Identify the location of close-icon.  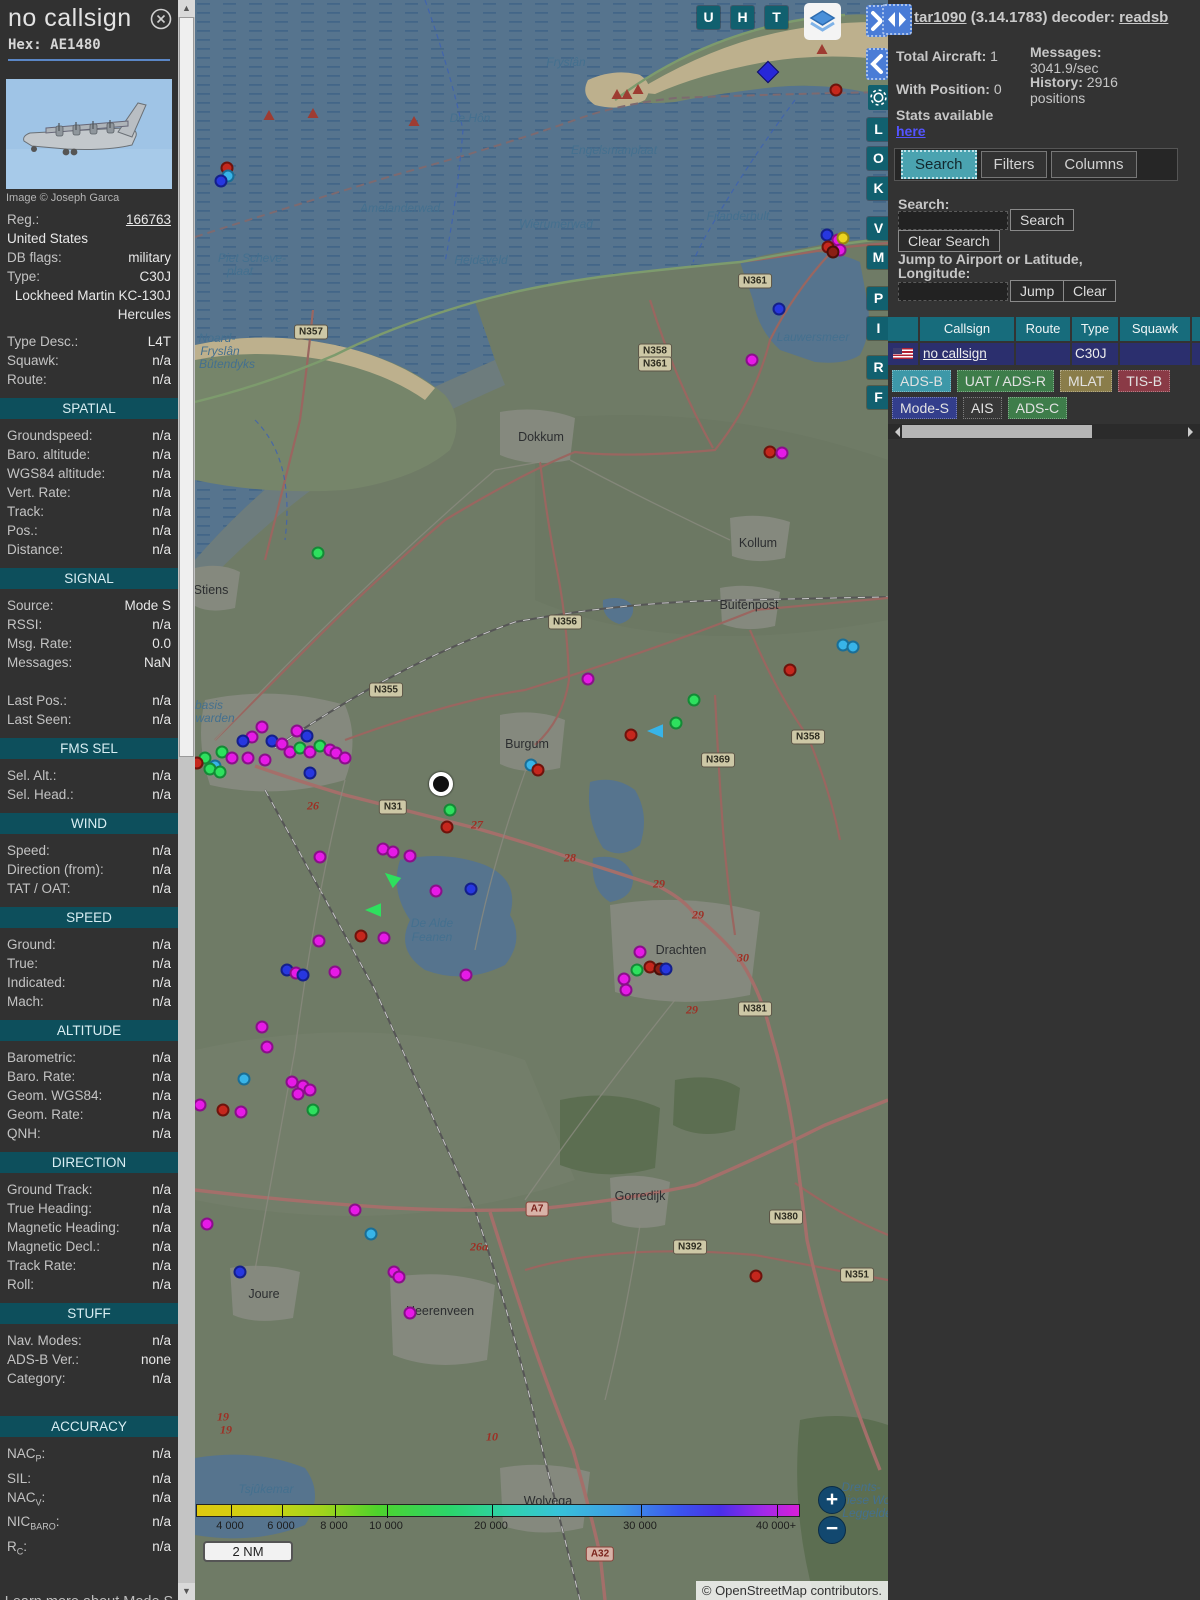
(161, 19).